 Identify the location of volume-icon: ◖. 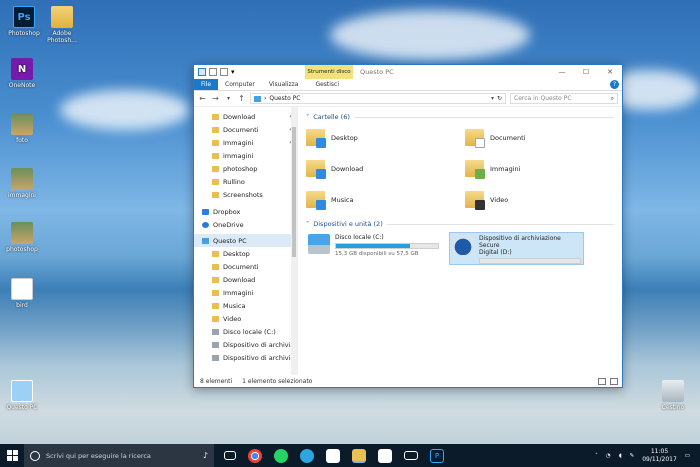
(620, 456).